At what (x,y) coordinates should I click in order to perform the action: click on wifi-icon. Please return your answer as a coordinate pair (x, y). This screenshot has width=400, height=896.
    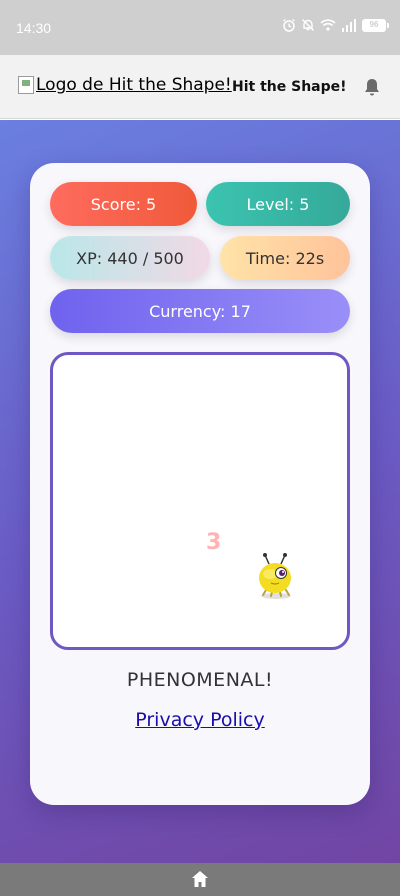
    Looking at the image, I should click on (328, 25).